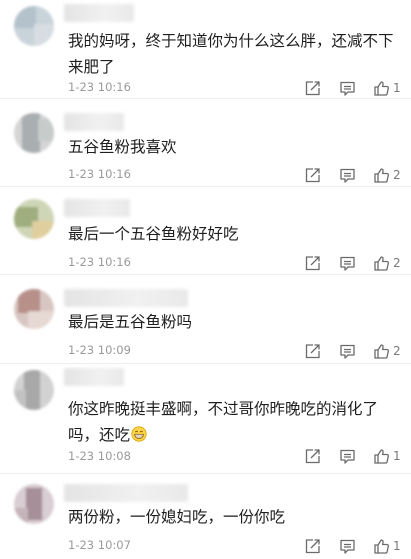 Image resolution: width=411 pixels, height=559 pixels. What do you see at coordinates (177, 517) in the screenshot?
I see `comment-text: 两份粉，一份媳妇吃，一份你吃` at bounding box center [177, 517].